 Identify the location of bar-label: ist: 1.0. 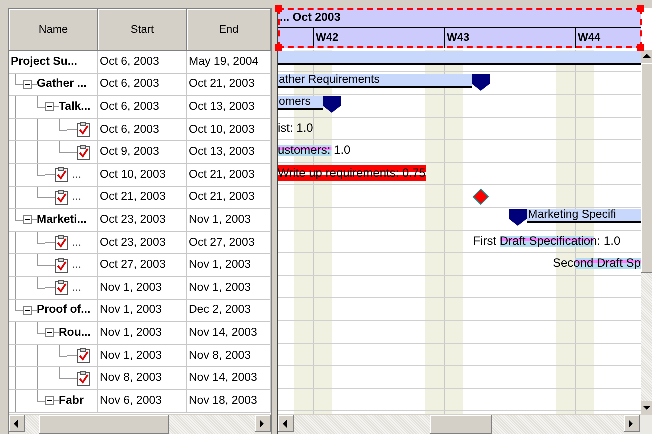
(296, 128).